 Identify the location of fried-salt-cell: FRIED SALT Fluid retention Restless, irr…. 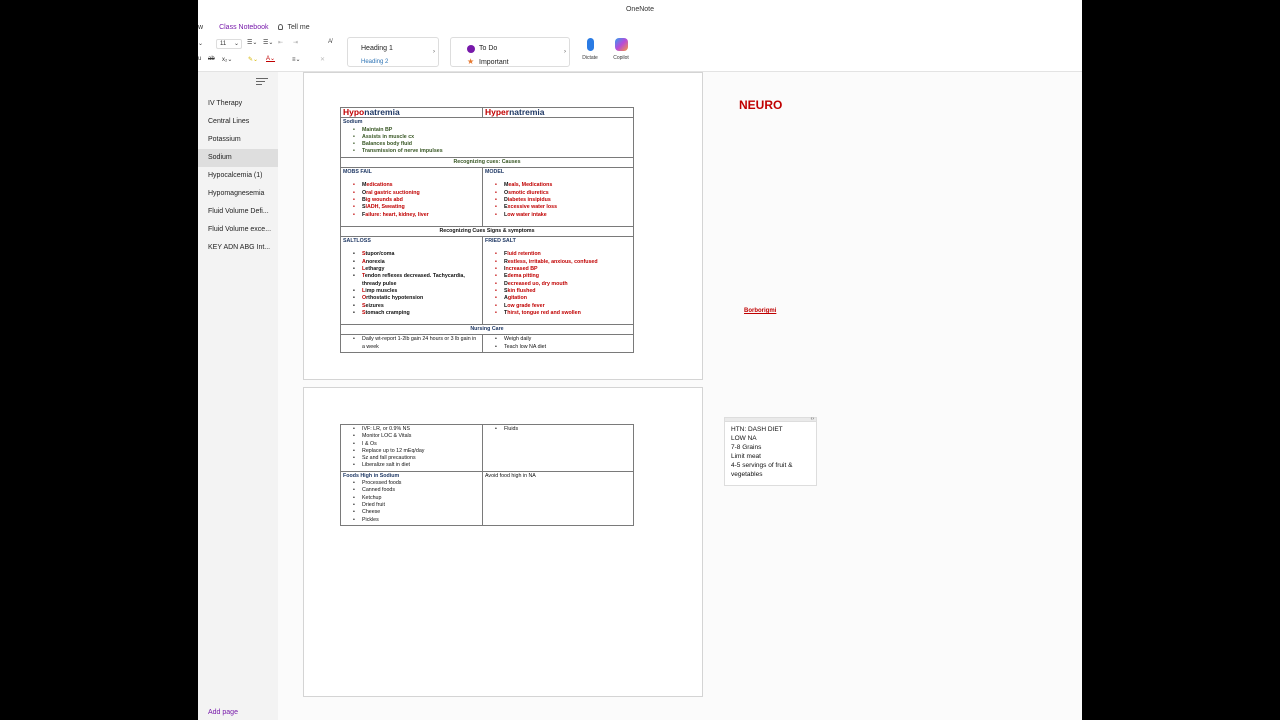
(558, 281).